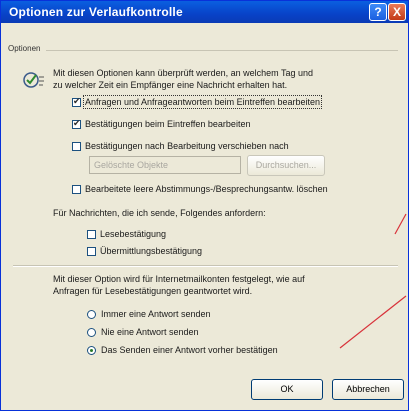  Describe the element at coordinates (91, 251) in the screenshot. I see `delivery-receipt-checkbox` at that location.